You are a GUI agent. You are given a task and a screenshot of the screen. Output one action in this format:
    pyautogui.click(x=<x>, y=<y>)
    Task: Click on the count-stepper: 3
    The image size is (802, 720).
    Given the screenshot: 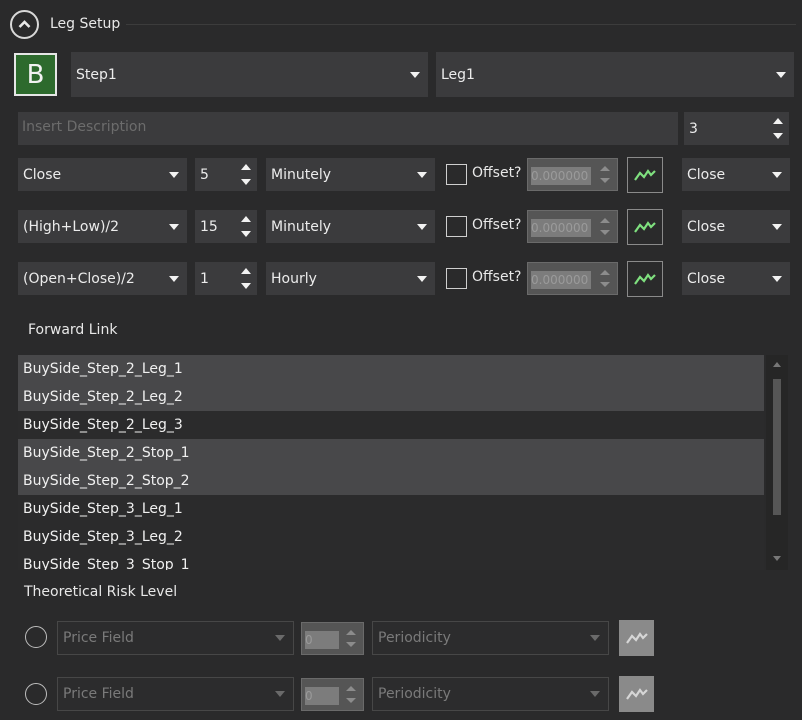 What is the action you would take?
    pyautogui.click(x=736, y=128)
    